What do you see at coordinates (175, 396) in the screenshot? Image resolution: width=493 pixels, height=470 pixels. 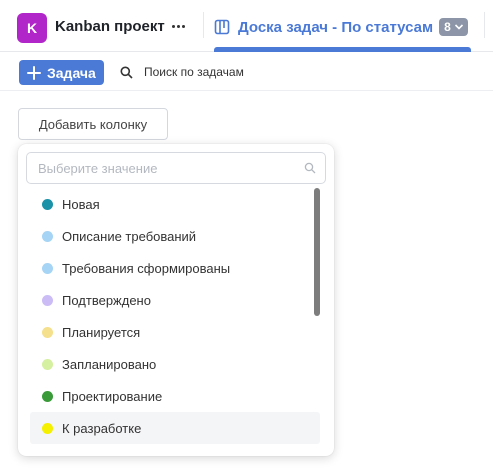 I see `dropdown-option: Проектирование` at bounding box center [175, 396].